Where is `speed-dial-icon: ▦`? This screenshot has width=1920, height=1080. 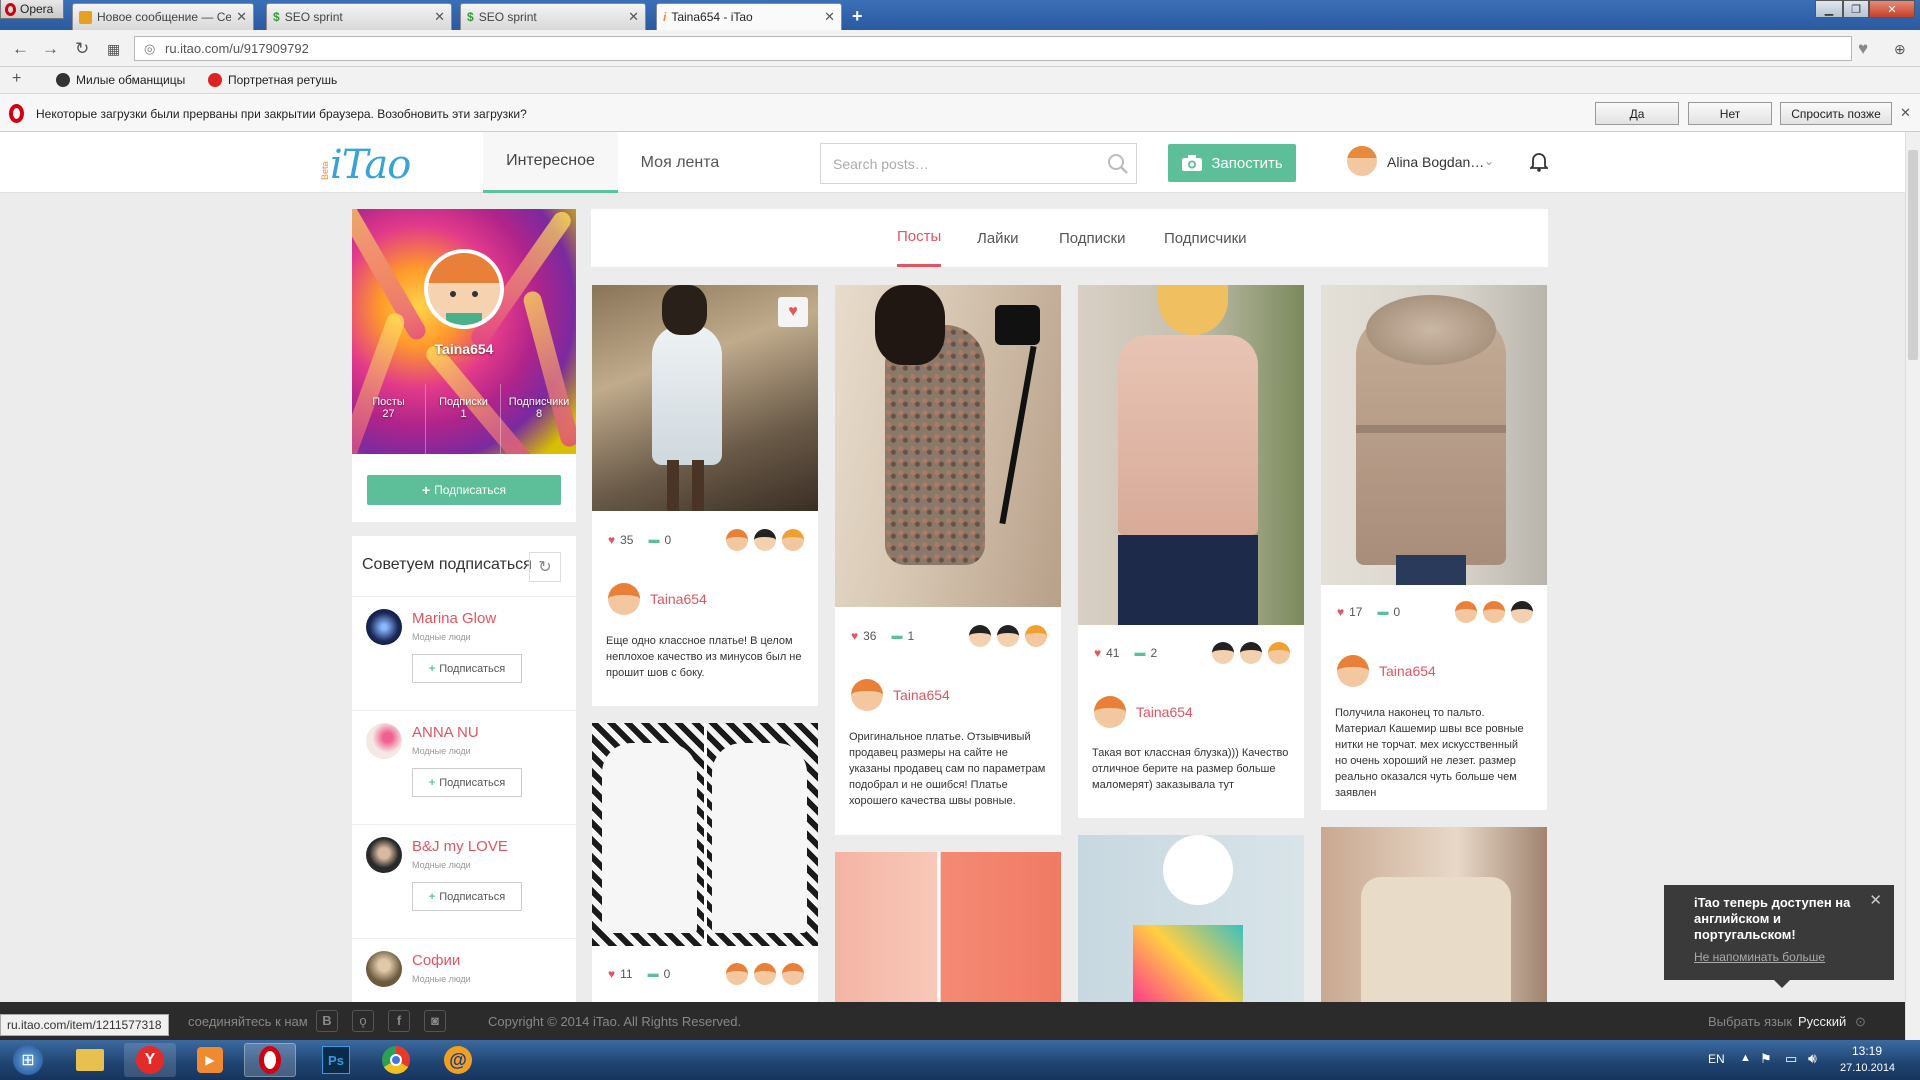
speed-dial-icon: ▦ is located at coordinates (113, 49).